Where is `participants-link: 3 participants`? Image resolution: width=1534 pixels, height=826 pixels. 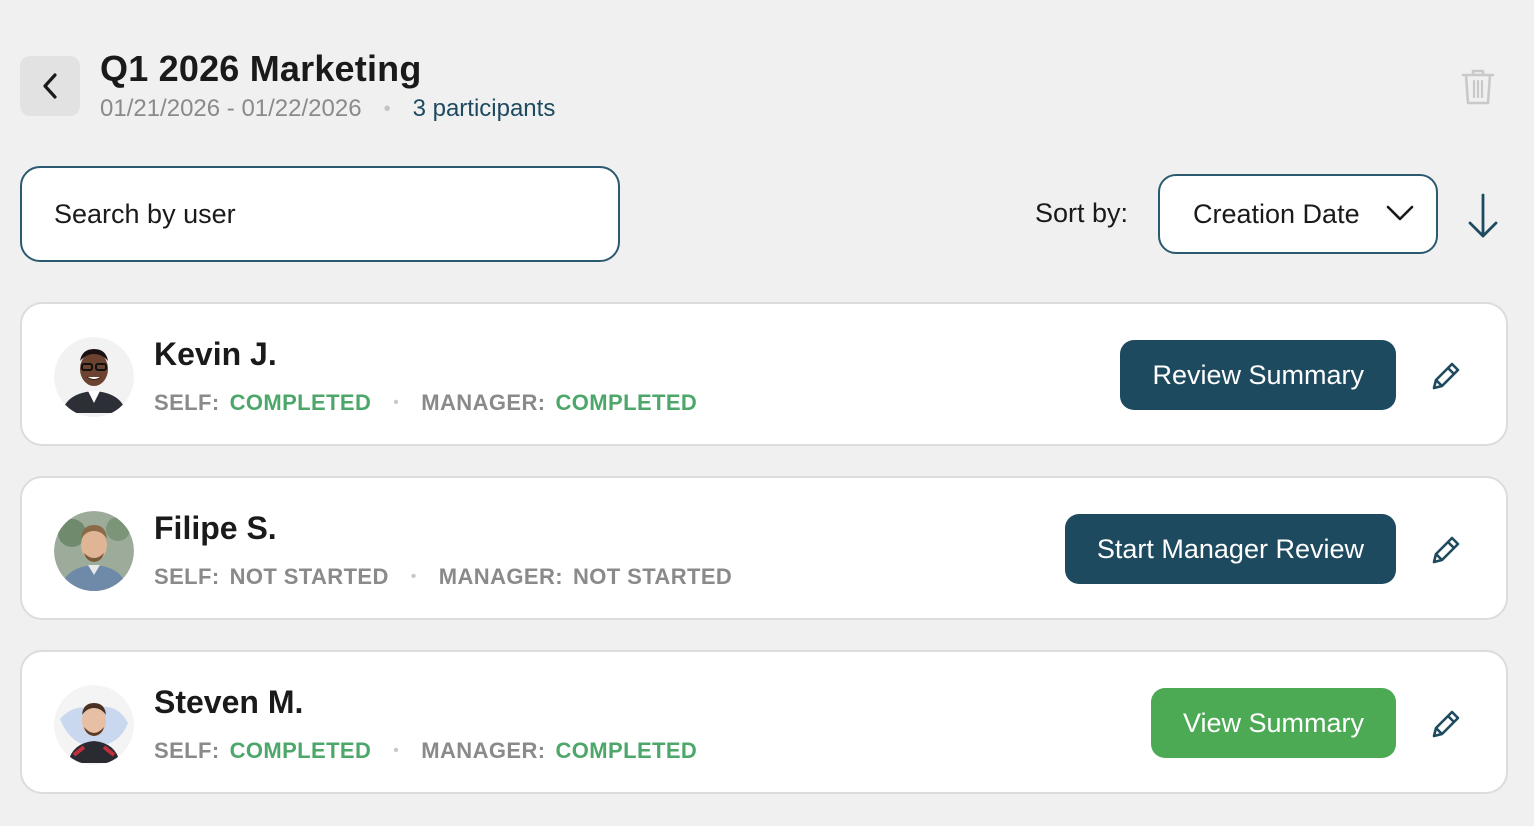
participants-link: 3 participants is located at coordinates (484, 109).